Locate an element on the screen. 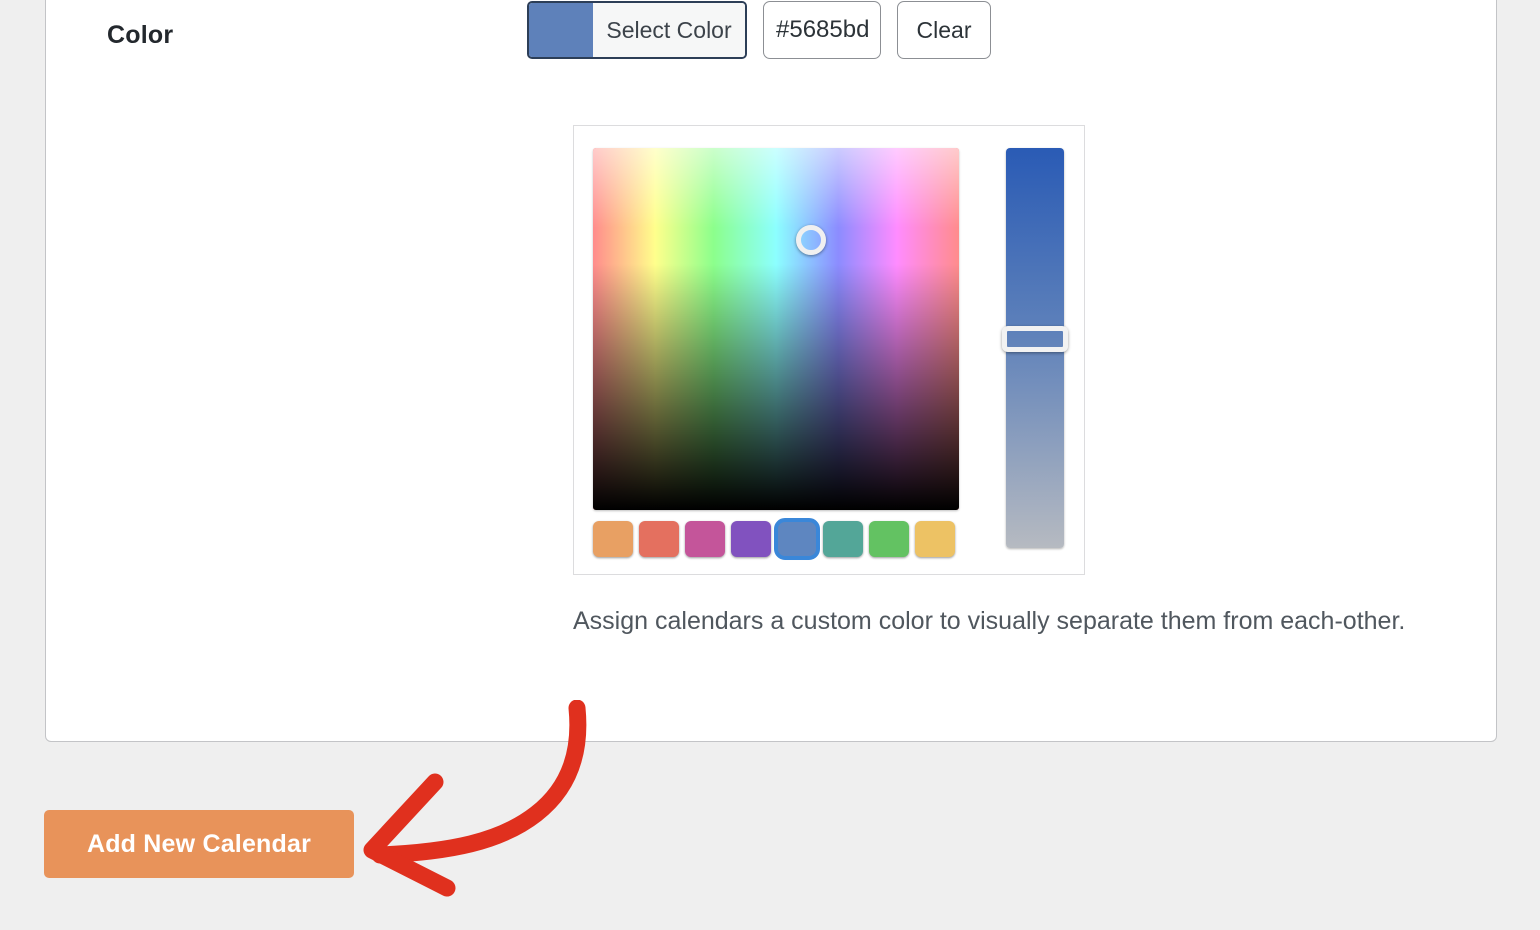 The image size is (1540, 930). palette-swatch-green is located at coordinates (889, 539).